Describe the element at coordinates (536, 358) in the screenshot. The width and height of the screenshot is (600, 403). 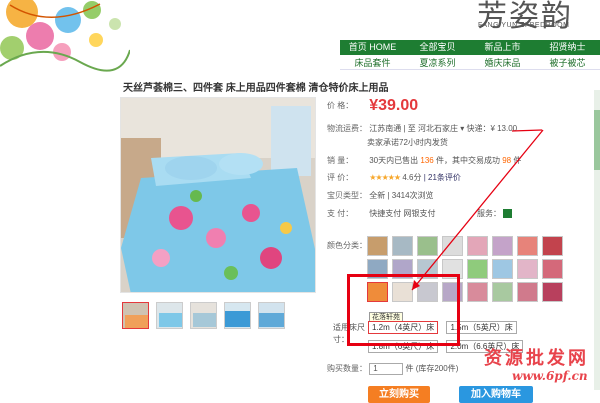
I see `watermark-text: 资源批发网` at that location.